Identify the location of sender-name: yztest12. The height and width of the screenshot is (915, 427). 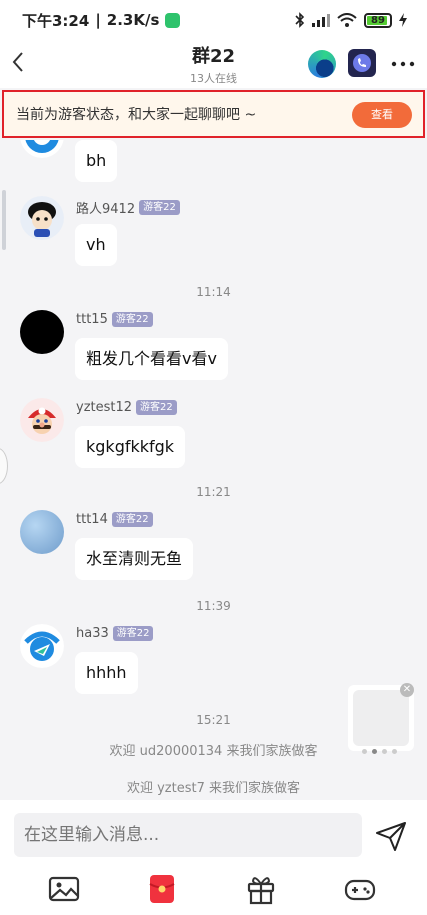
(104, 407).